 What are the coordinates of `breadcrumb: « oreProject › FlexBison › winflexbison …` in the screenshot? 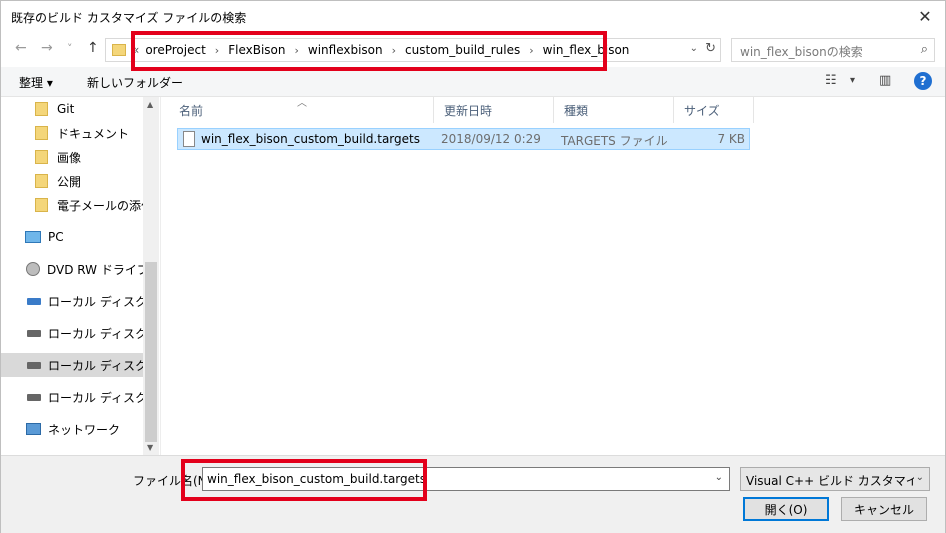 It's located at (380, 50).